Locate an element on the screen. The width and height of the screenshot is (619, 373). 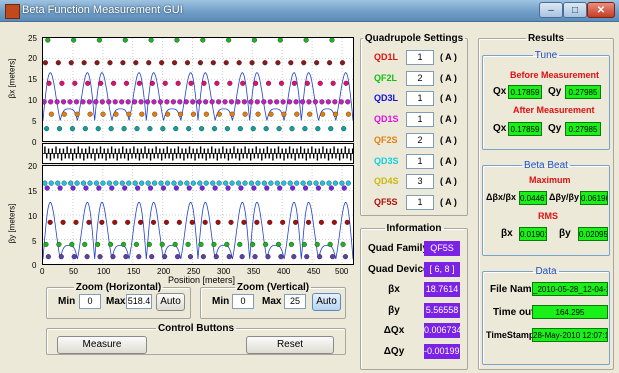
quad-current-input-qd3l: 1 is located at coordinates (420, 99).